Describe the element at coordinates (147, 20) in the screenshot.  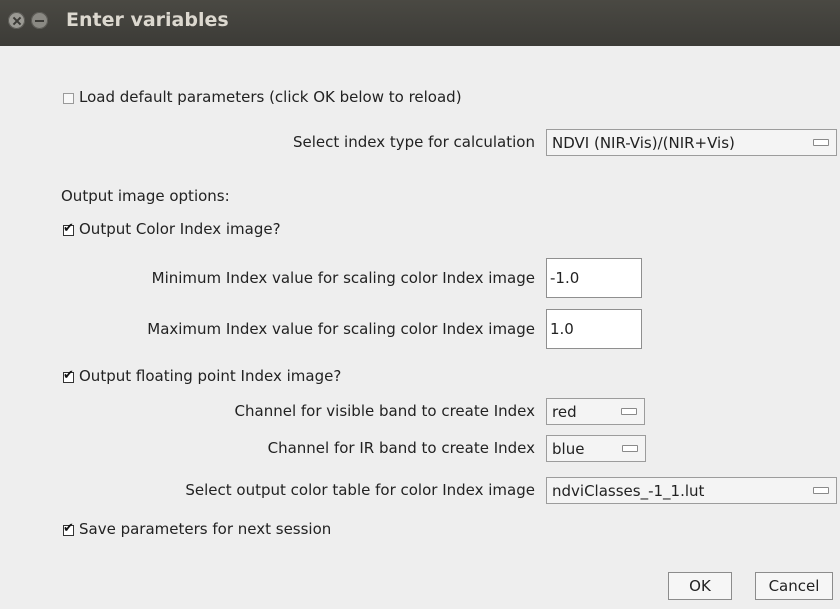
I see `window-title: Enter variables` at that location.